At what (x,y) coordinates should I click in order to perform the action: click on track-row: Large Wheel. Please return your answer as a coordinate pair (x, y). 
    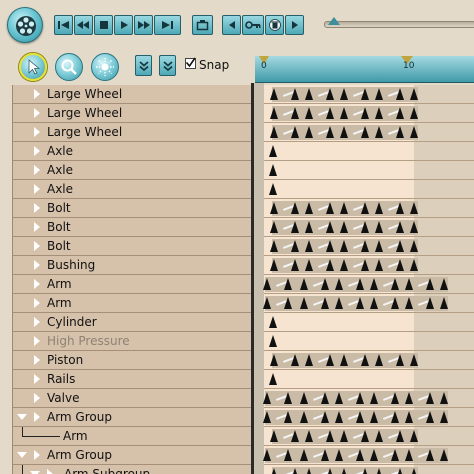
    Looking at the image, I should click on (132, 132).